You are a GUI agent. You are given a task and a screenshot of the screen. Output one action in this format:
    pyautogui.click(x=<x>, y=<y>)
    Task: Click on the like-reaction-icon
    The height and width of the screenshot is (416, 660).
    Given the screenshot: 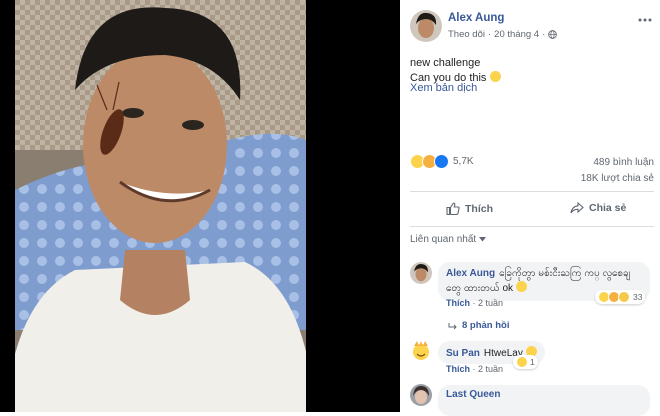 What is the action you would take?
    pyautogui.click(x=441, y=161)
    